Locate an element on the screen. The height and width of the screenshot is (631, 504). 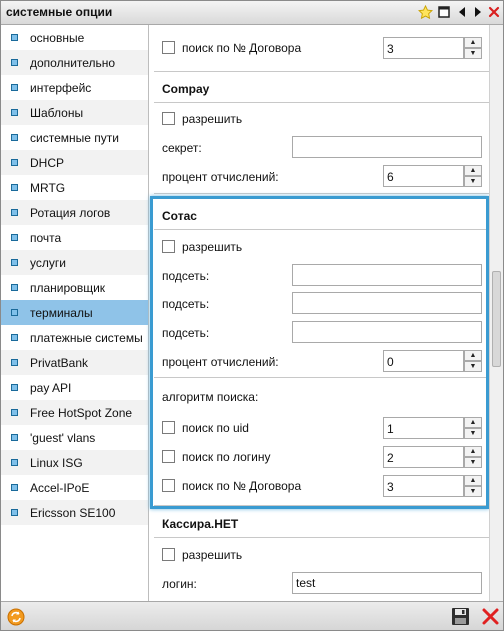
scrollbar-thumb is located at coordinates (496, 319).